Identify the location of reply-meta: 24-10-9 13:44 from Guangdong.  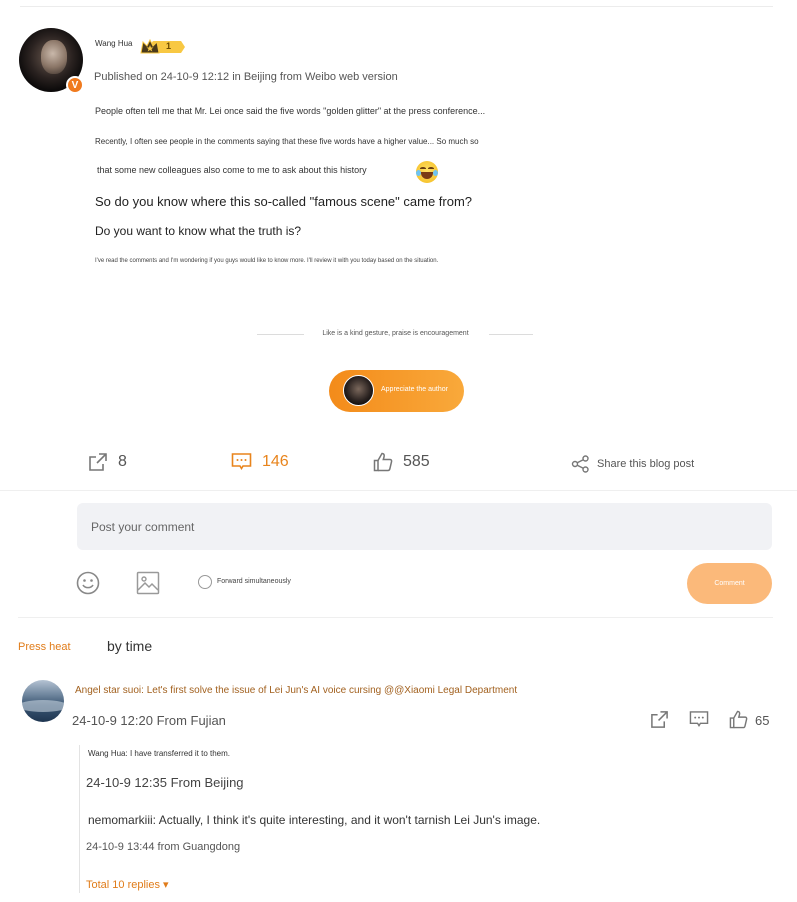
(163, 847).